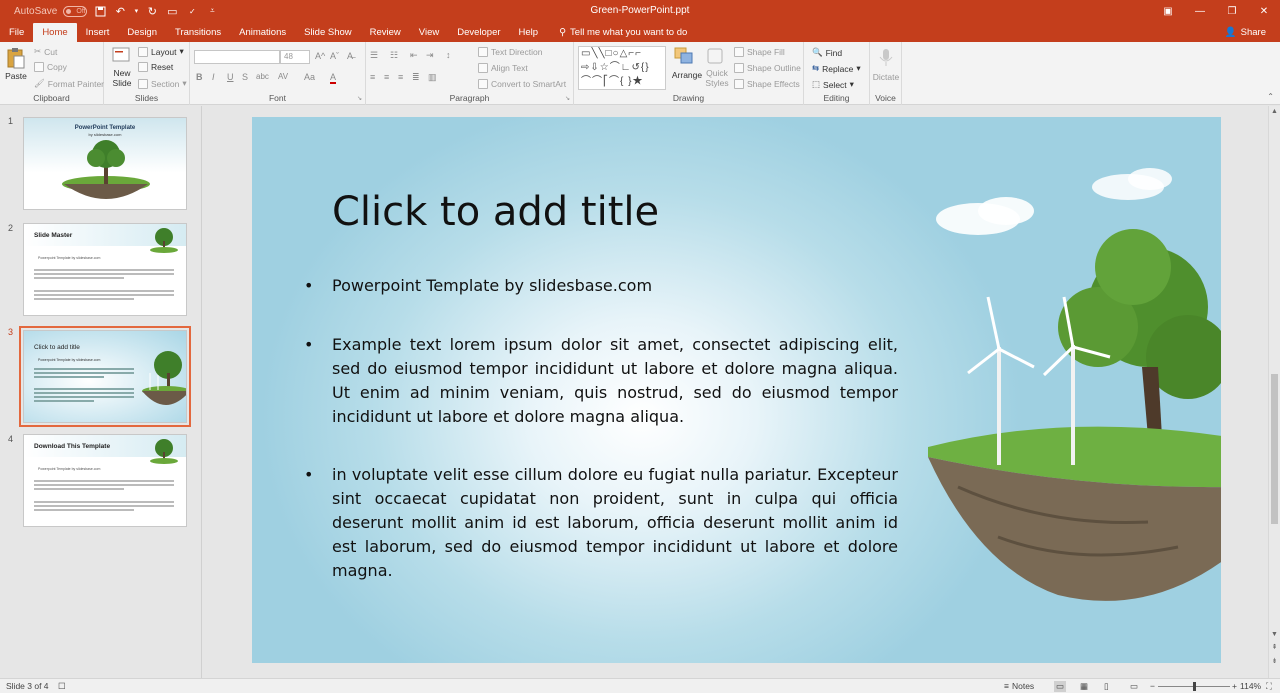 This screenshot has height=693, width=1280. What do you see at coordinates (522, 84) in the screenshot?
I see `convert-smartart-button: Convert to SmartArt` at bounding box center [522, 84].